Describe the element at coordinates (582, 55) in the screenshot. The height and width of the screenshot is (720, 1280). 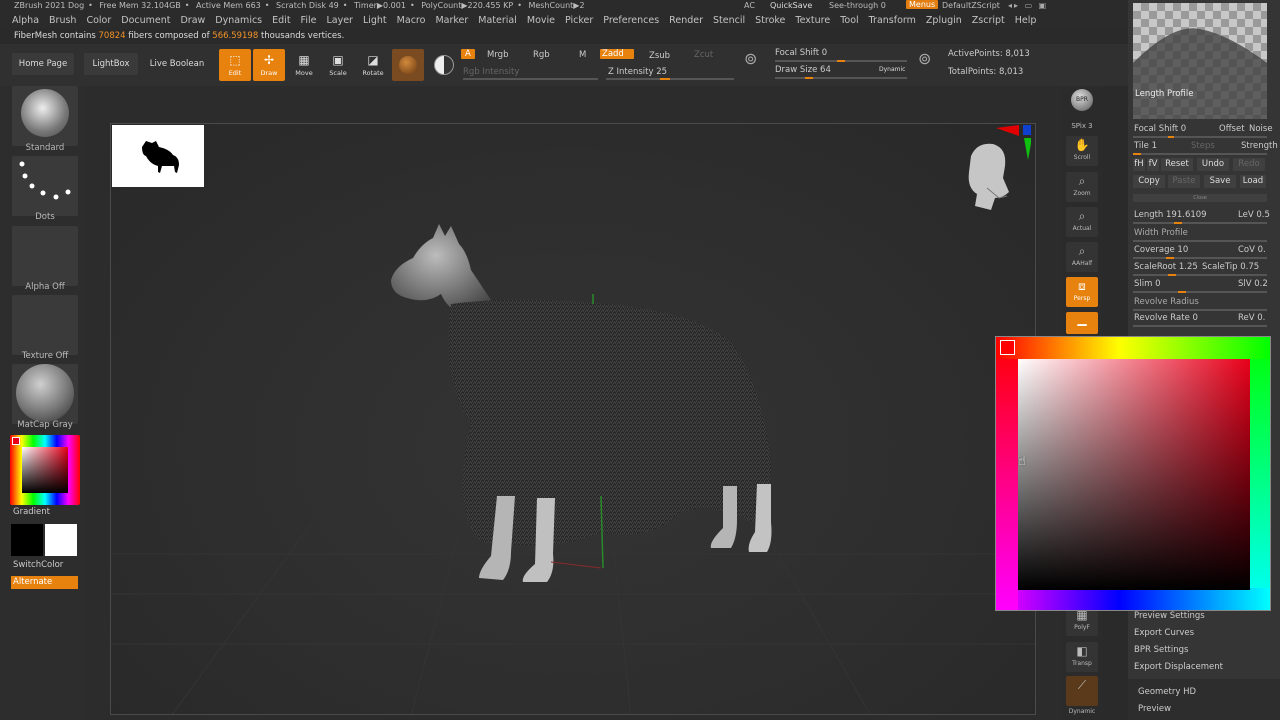
I see `m-toggle: M` at that location.